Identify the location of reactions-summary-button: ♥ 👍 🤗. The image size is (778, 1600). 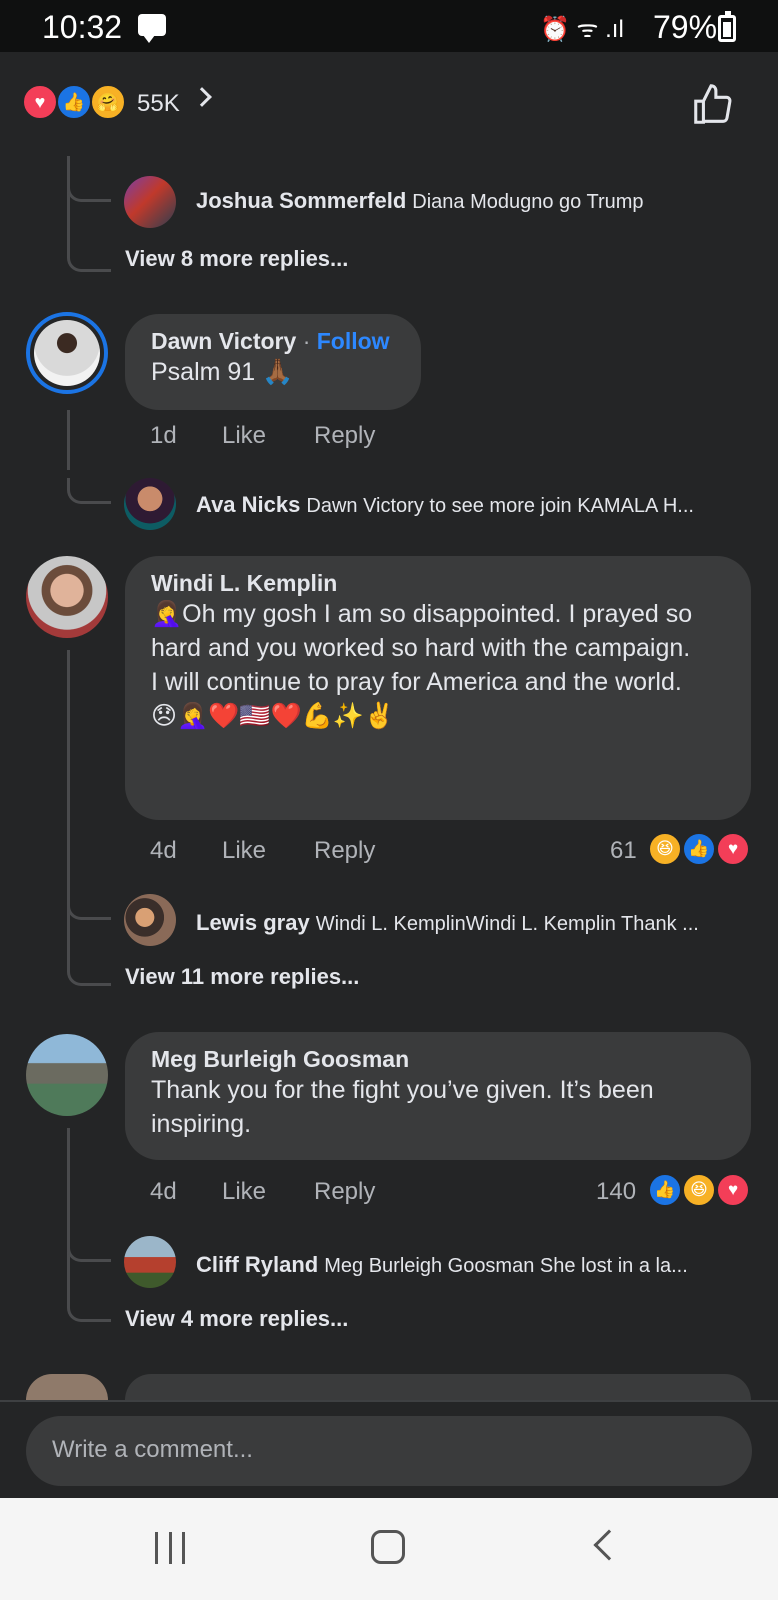
(120, 103).